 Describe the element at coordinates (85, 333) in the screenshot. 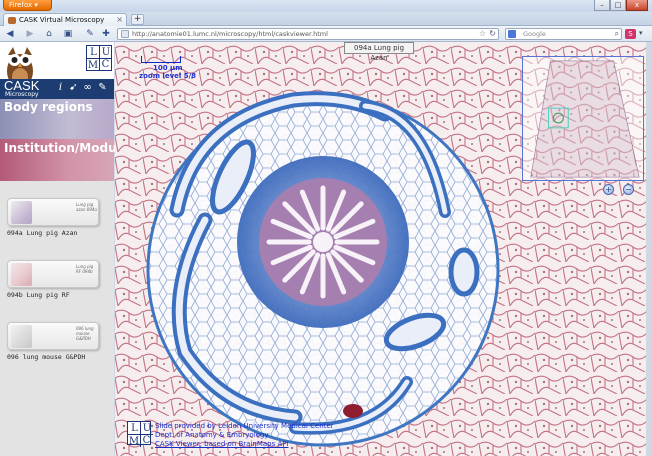

I see `slide-handwritten-label: 096 lung mouse G&PDH` at that location.